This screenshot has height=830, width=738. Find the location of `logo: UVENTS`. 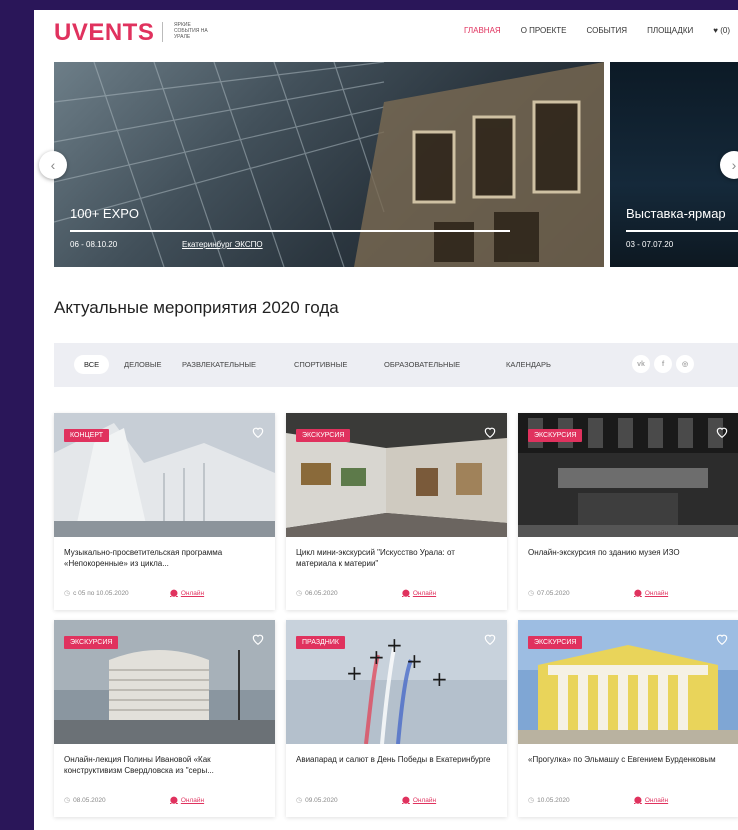

logo: UVENTS is located at coordinates (104, 33).